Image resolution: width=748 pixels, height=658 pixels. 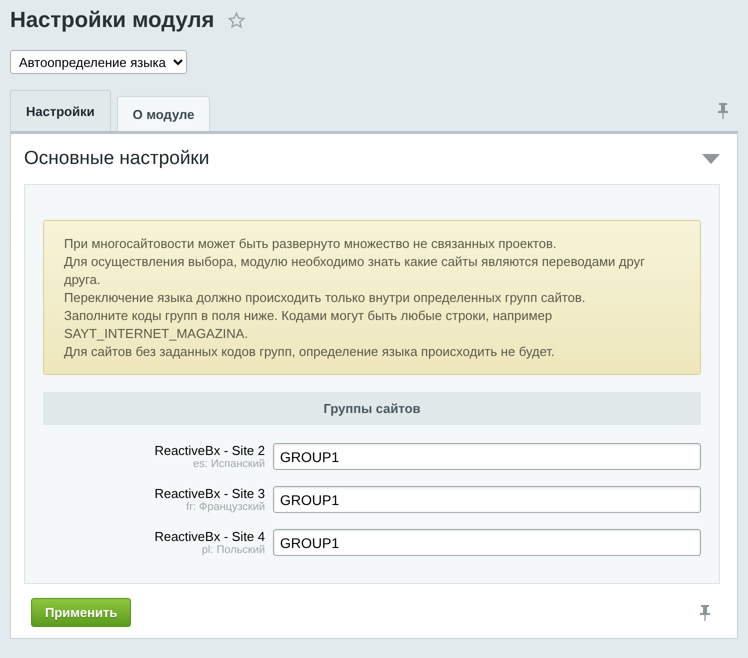 What do you see at coordinates (237, 20) in the screenshot?
I see `star-icon` at bounding box center [237, 20].